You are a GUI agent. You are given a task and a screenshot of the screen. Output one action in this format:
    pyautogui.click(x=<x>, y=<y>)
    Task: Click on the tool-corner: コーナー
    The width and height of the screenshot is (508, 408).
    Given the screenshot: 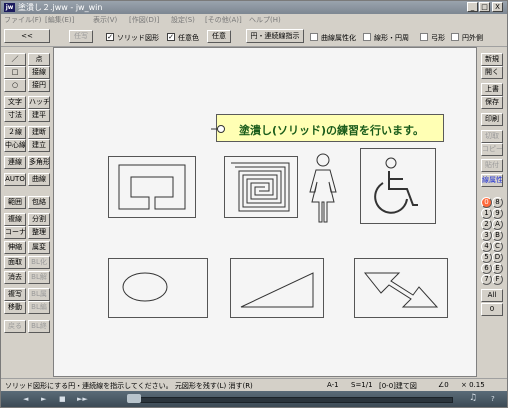 What is the action you would take?
    pyautogui.click(x=15, y=232)
    